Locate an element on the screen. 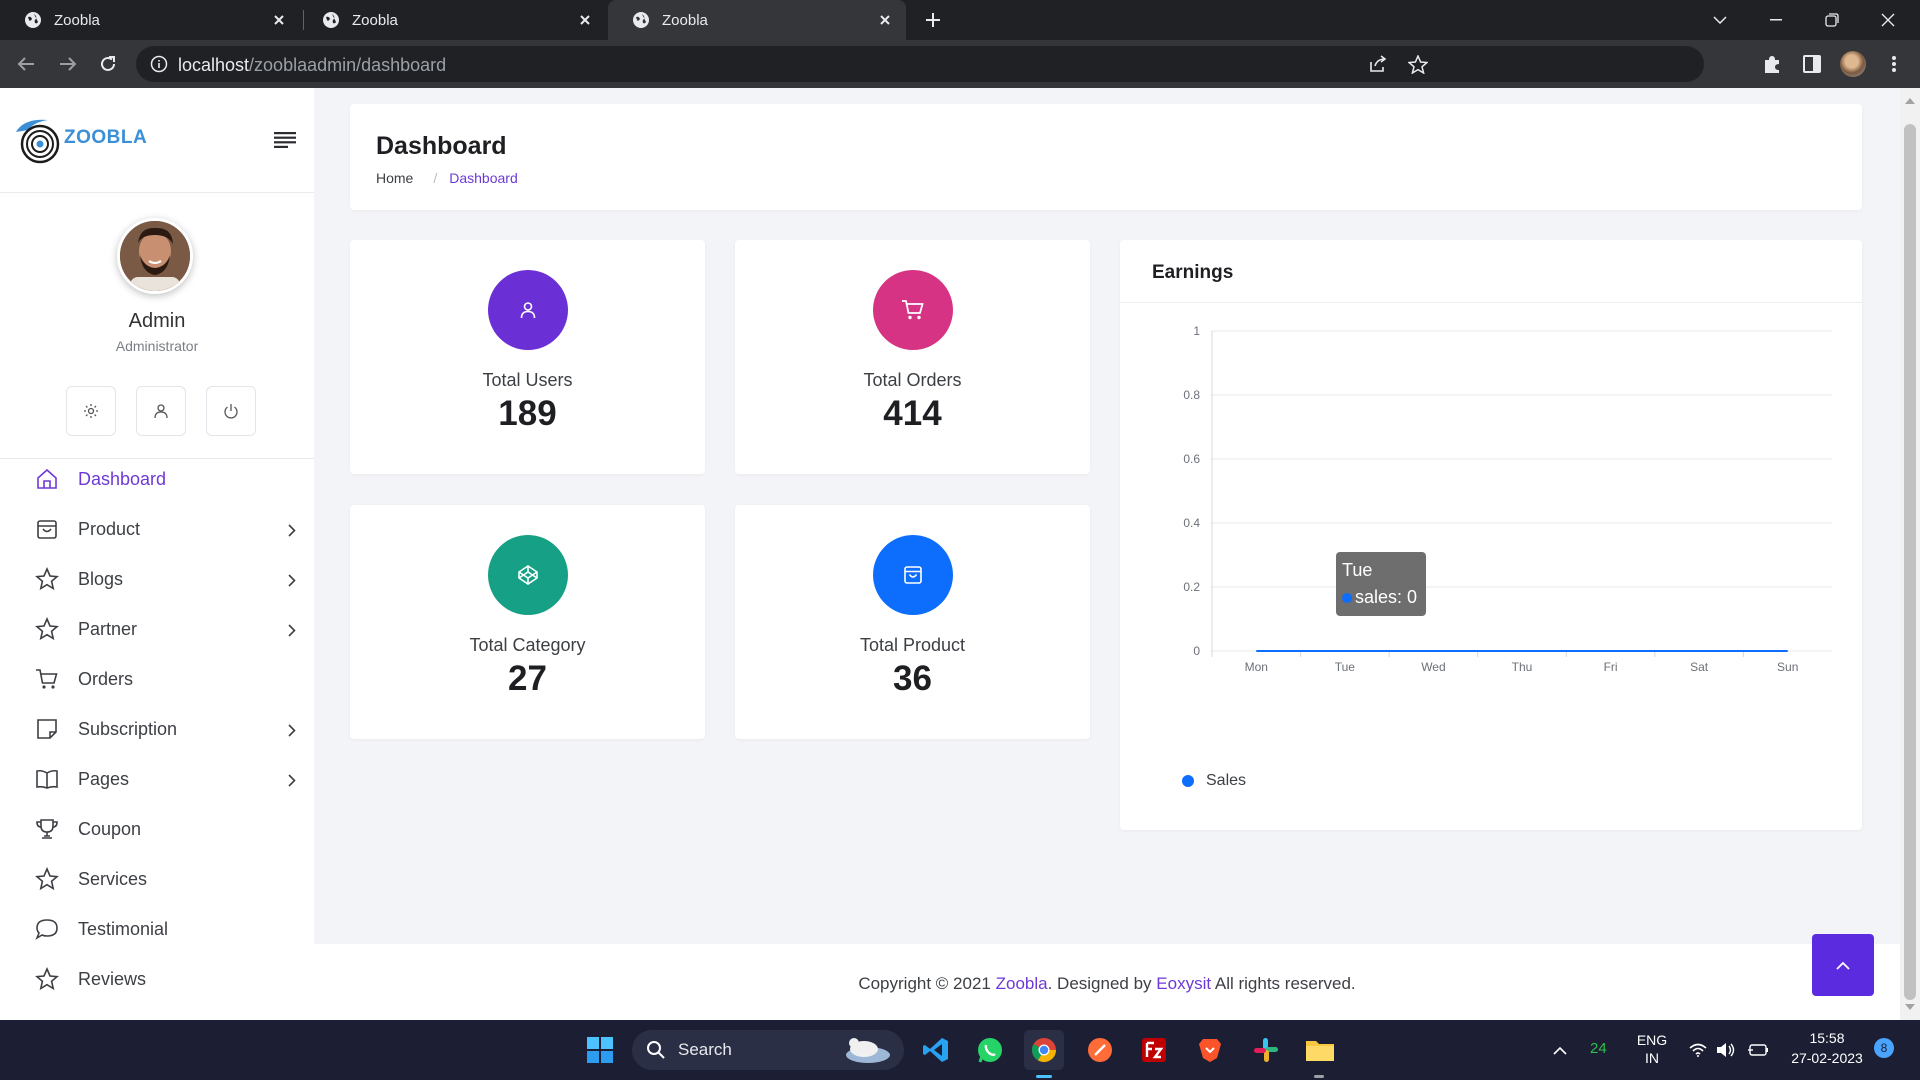 The width and height of the screenshot is (1920, 1080). stat-icon-circle is located at coordinates (528, 310).